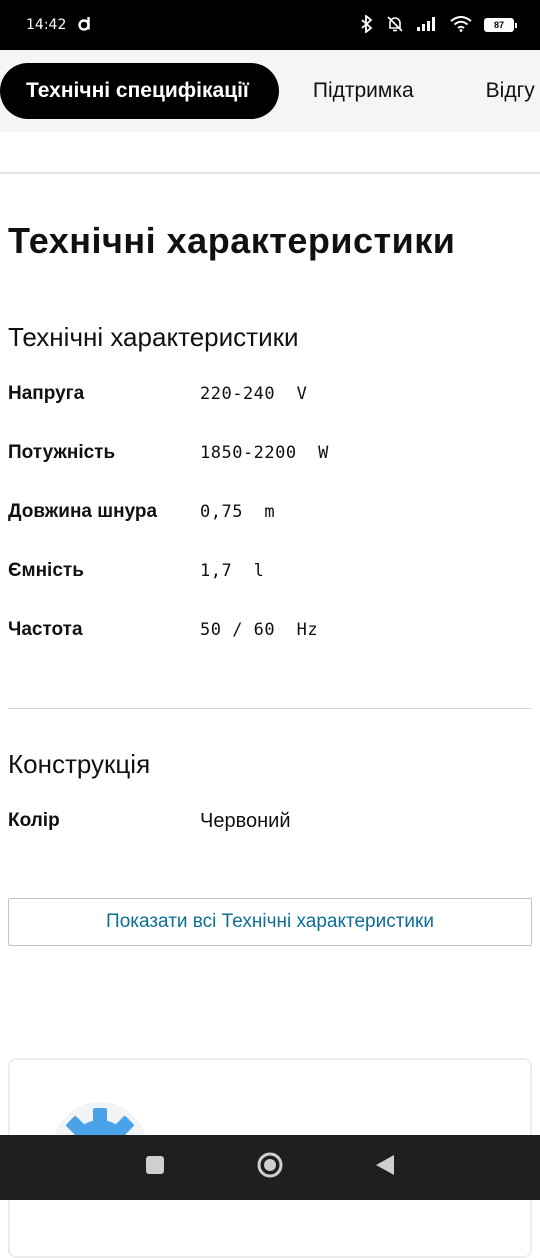 The height and width of the screenshot is (1258, 540). Describe the element at coordinates (62, 452) in the screenshot. I see `spec-key: Потужність` at that location.